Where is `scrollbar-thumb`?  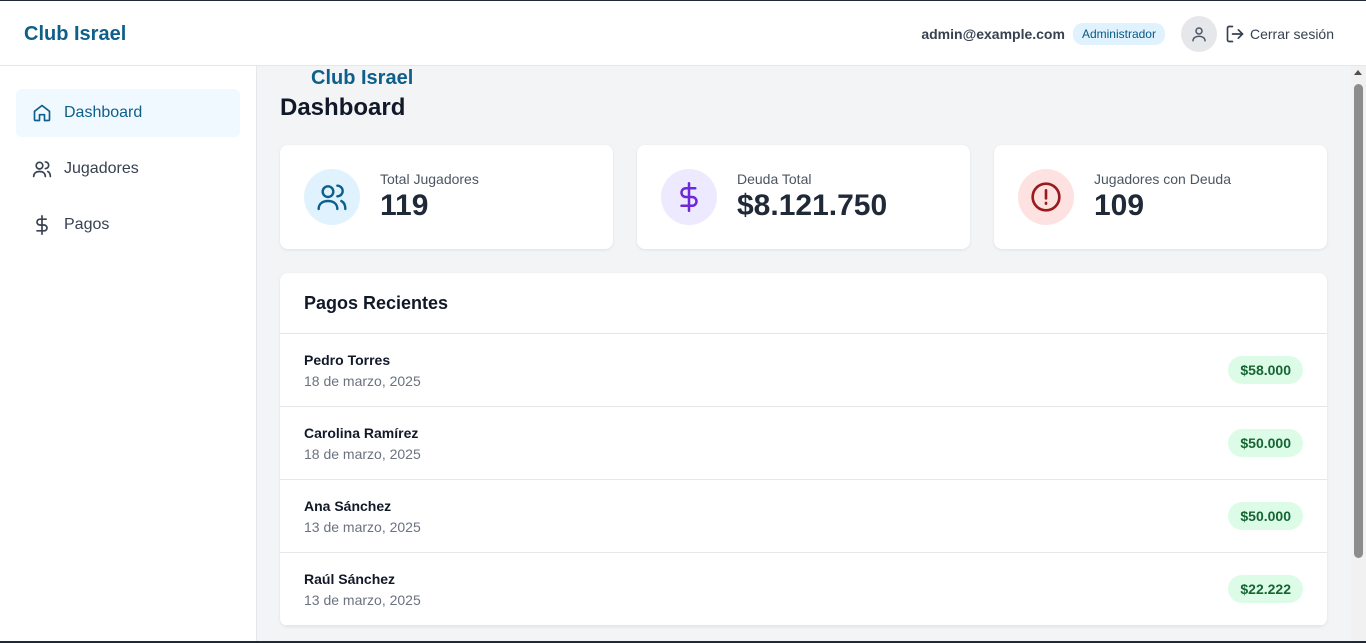 scrollbar-thumb is located at coordinates (1358, 321).